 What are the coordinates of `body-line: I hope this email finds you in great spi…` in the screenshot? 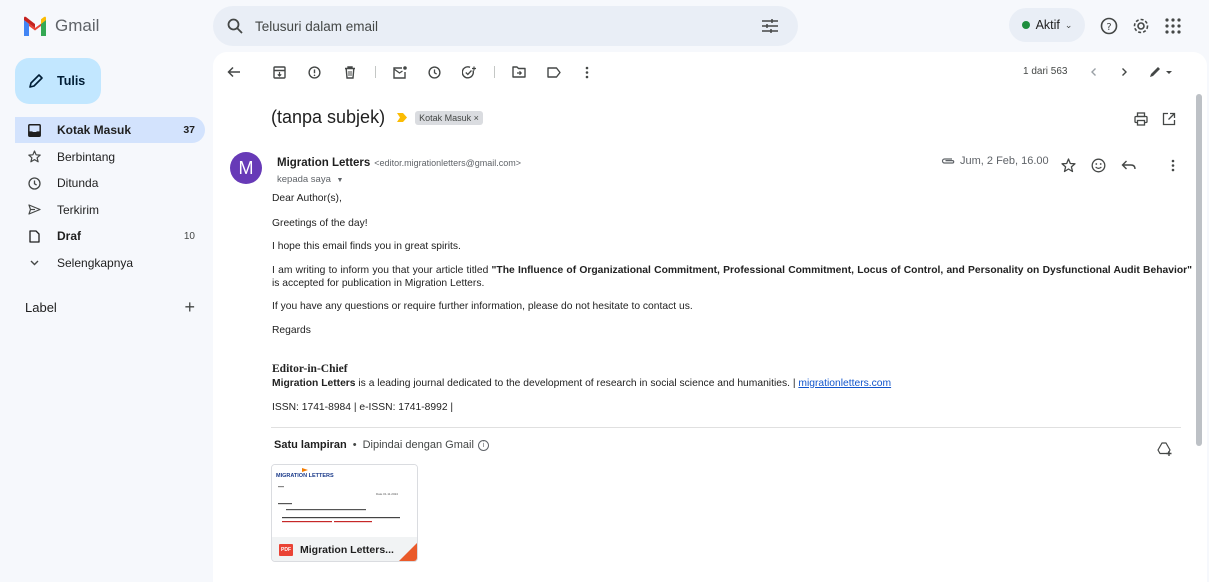 It's located at (366, 246).